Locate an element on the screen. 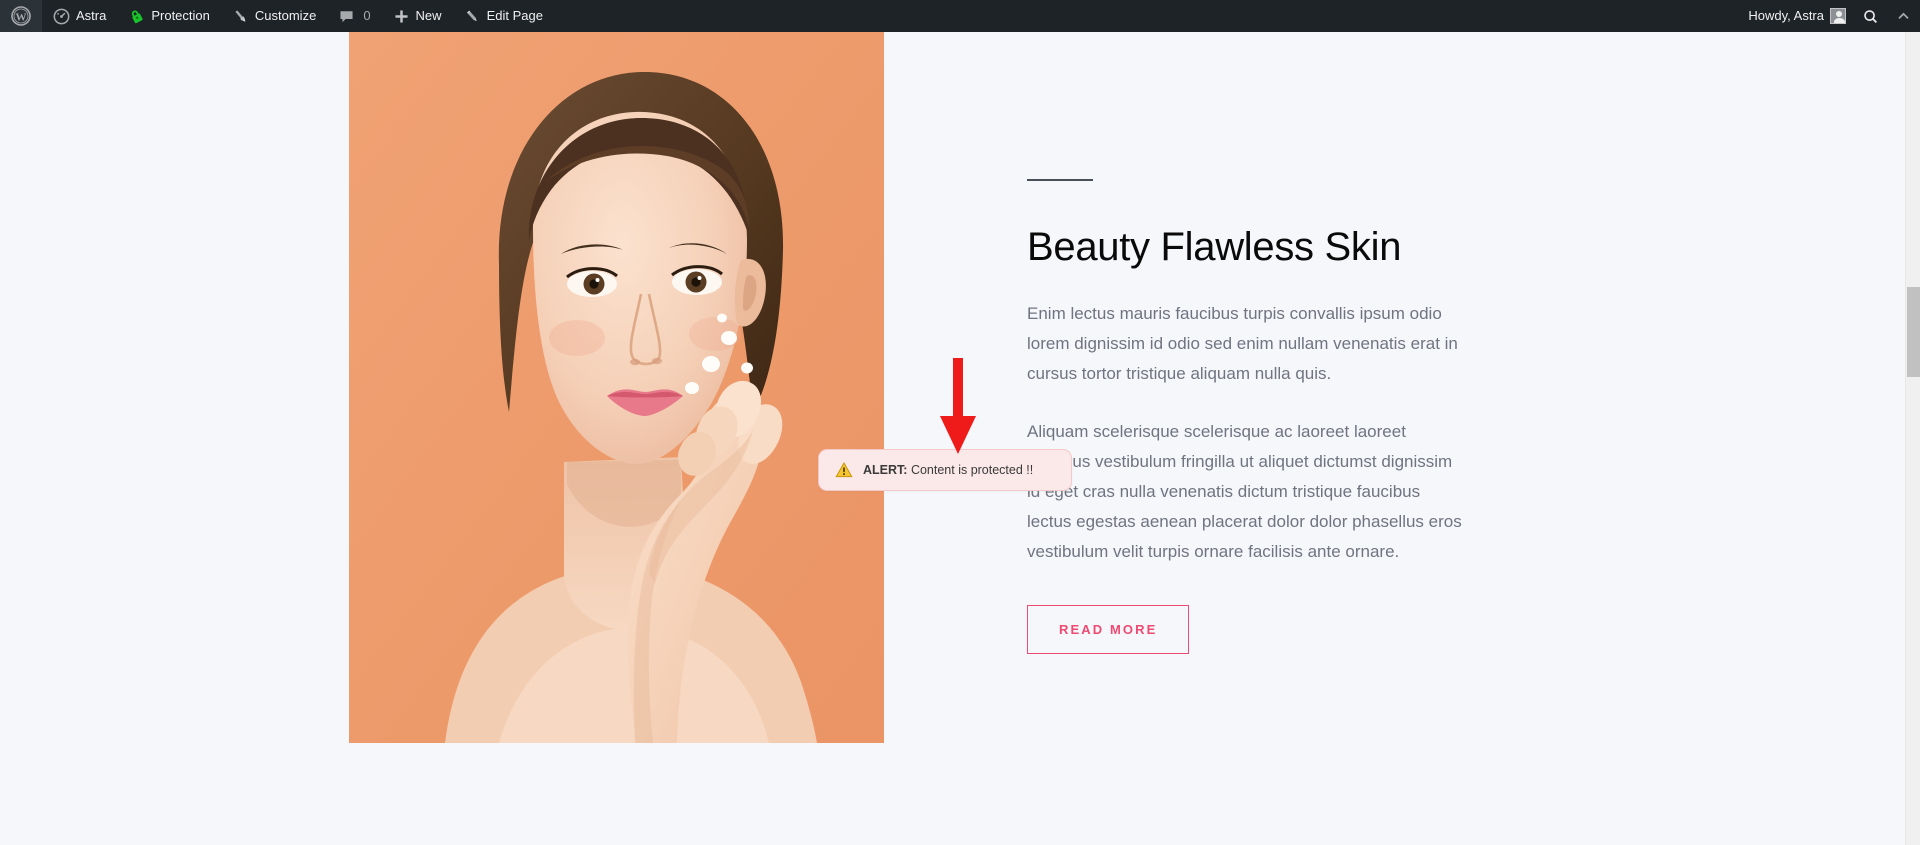  admin-bar-item-label: Edit Page is located at coordinates (514, 15).